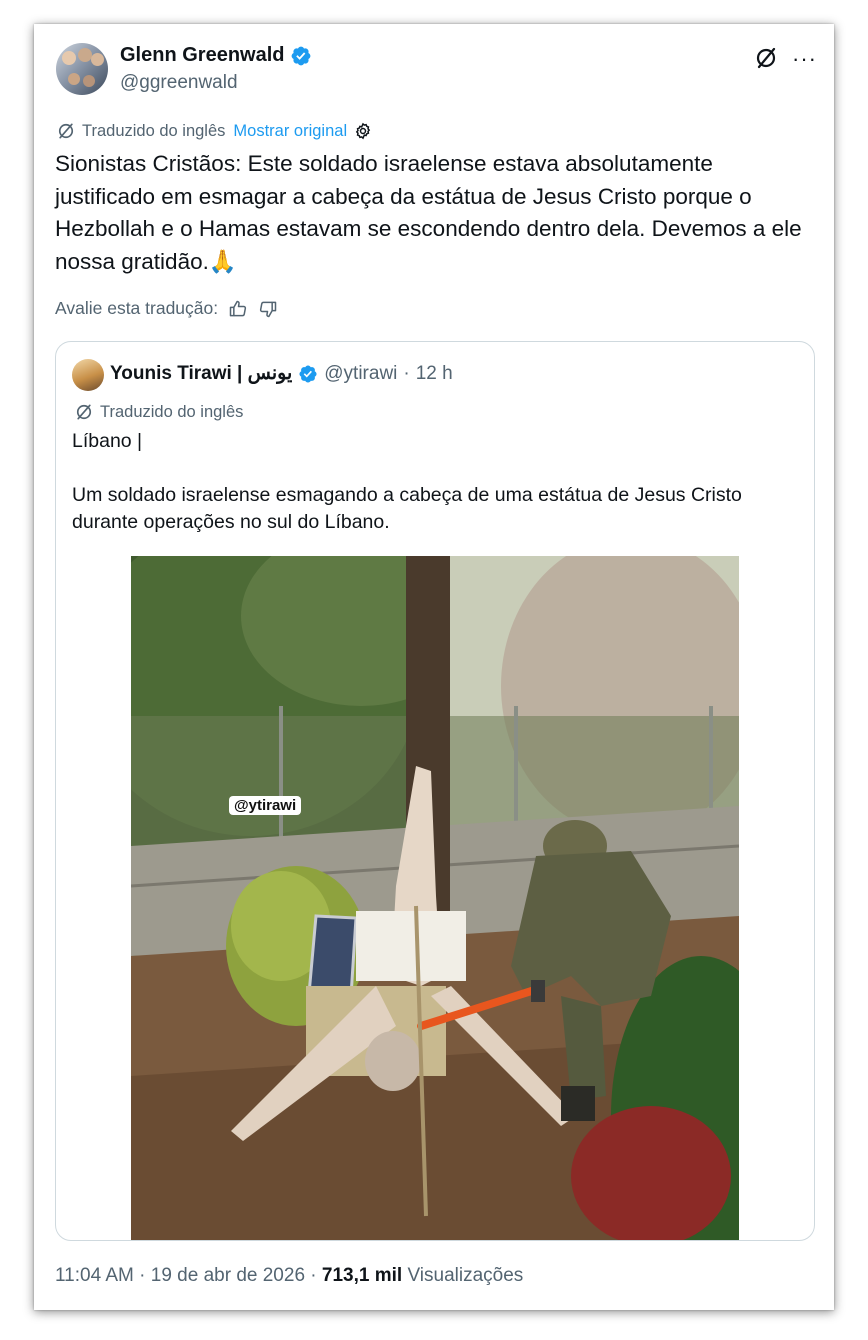  I want to click on thumbs-down-icon, so click(268, 309).